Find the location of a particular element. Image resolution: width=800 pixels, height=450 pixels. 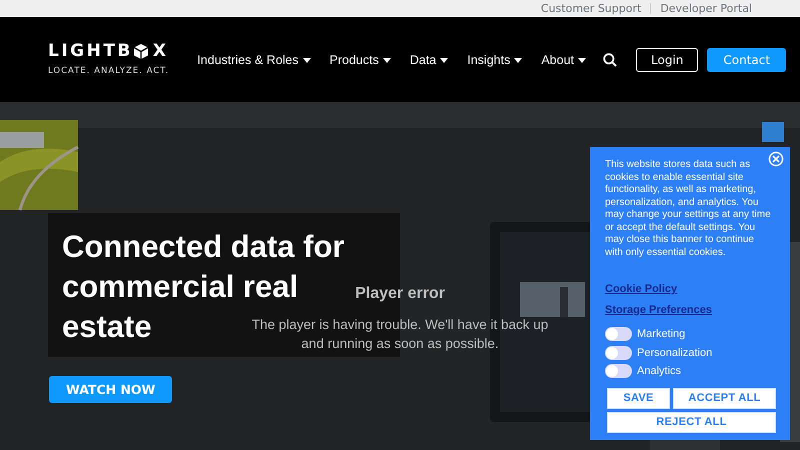

close-icon is located at coordinates (776, 159).